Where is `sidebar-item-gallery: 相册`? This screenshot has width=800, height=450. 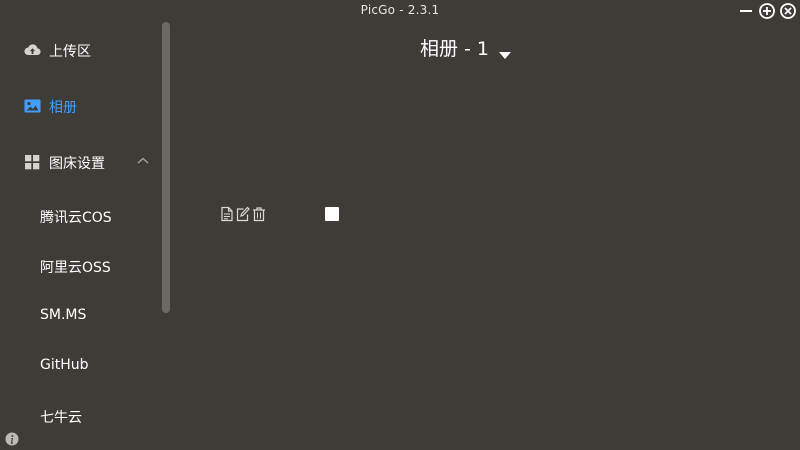
sidebar-item-gallery: 相册 is located at coordinates (80, 106).